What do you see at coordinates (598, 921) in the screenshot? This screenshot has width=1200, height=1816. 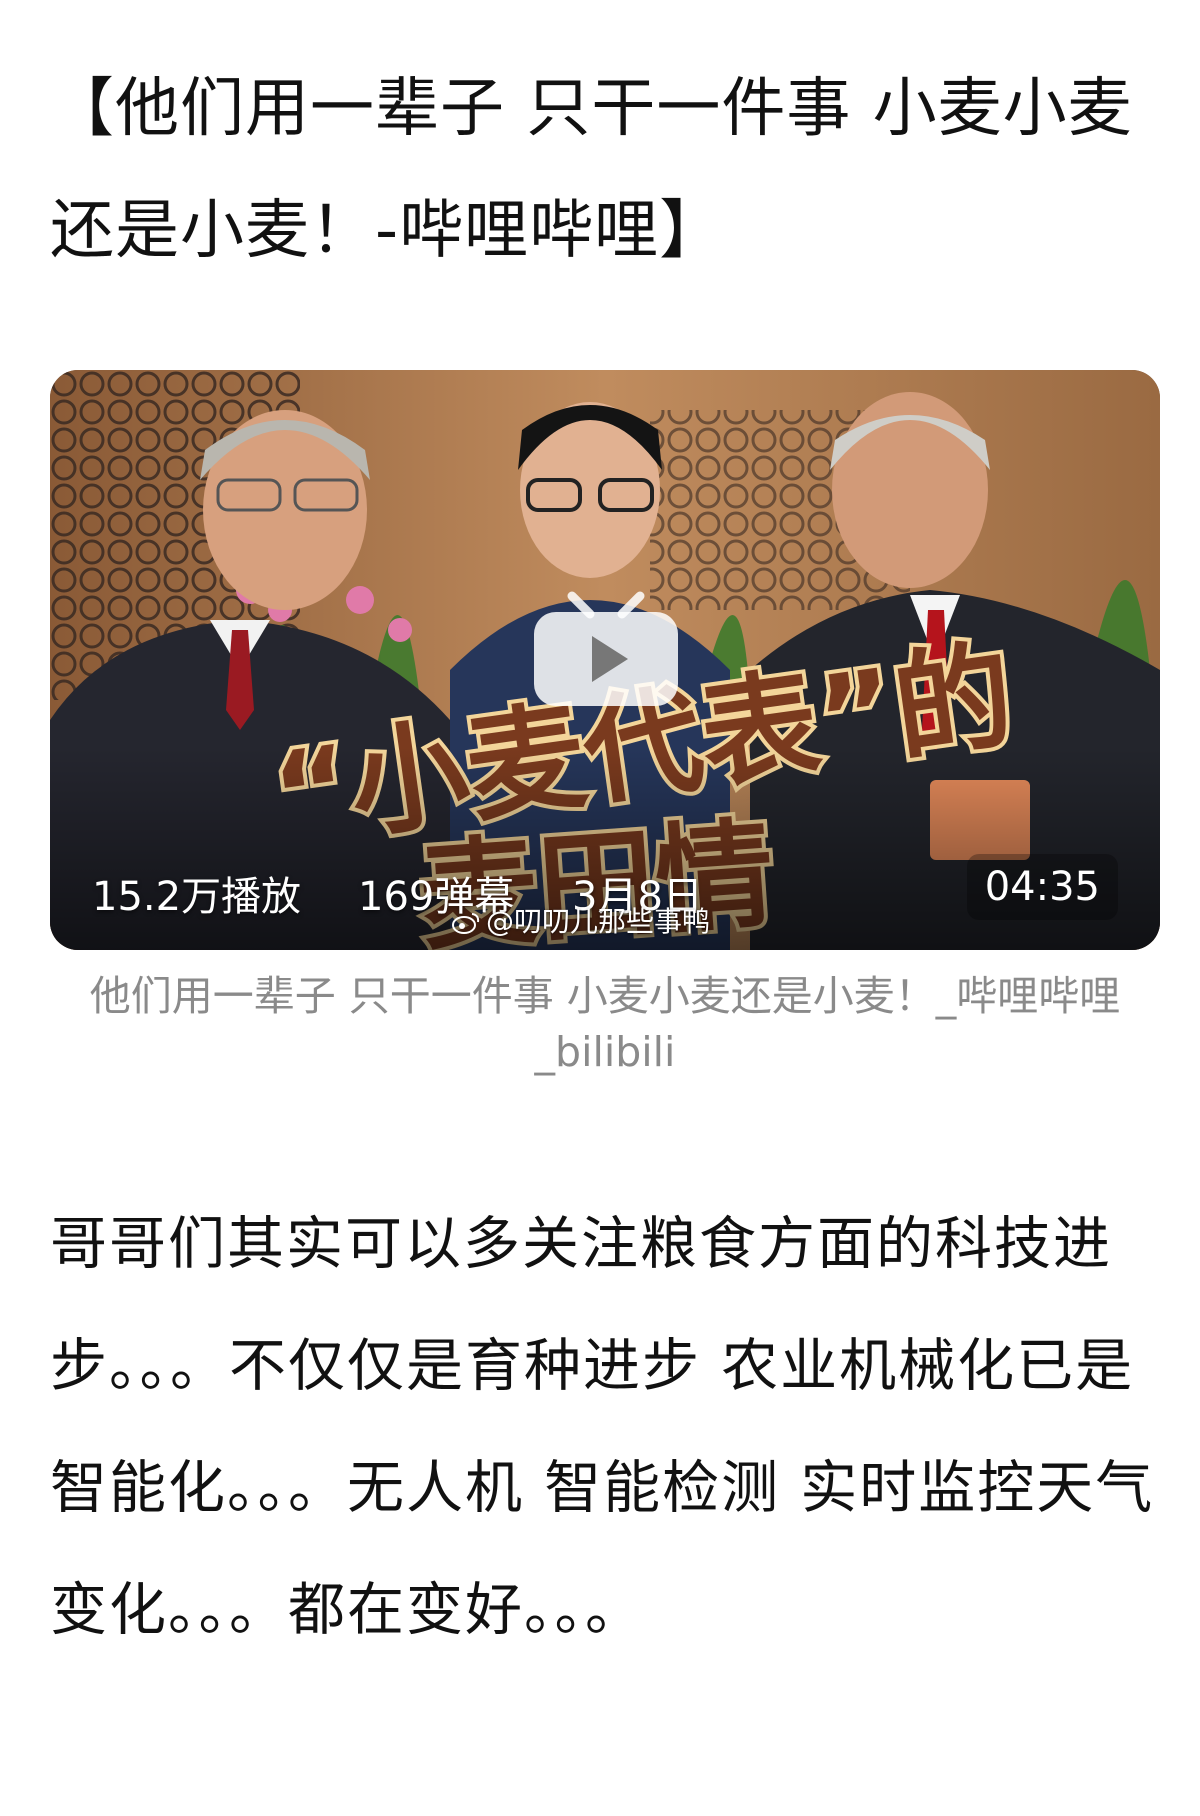 I see `watermark-text: @叨叨儿那些事鸭` at bounding box center [598, 921].